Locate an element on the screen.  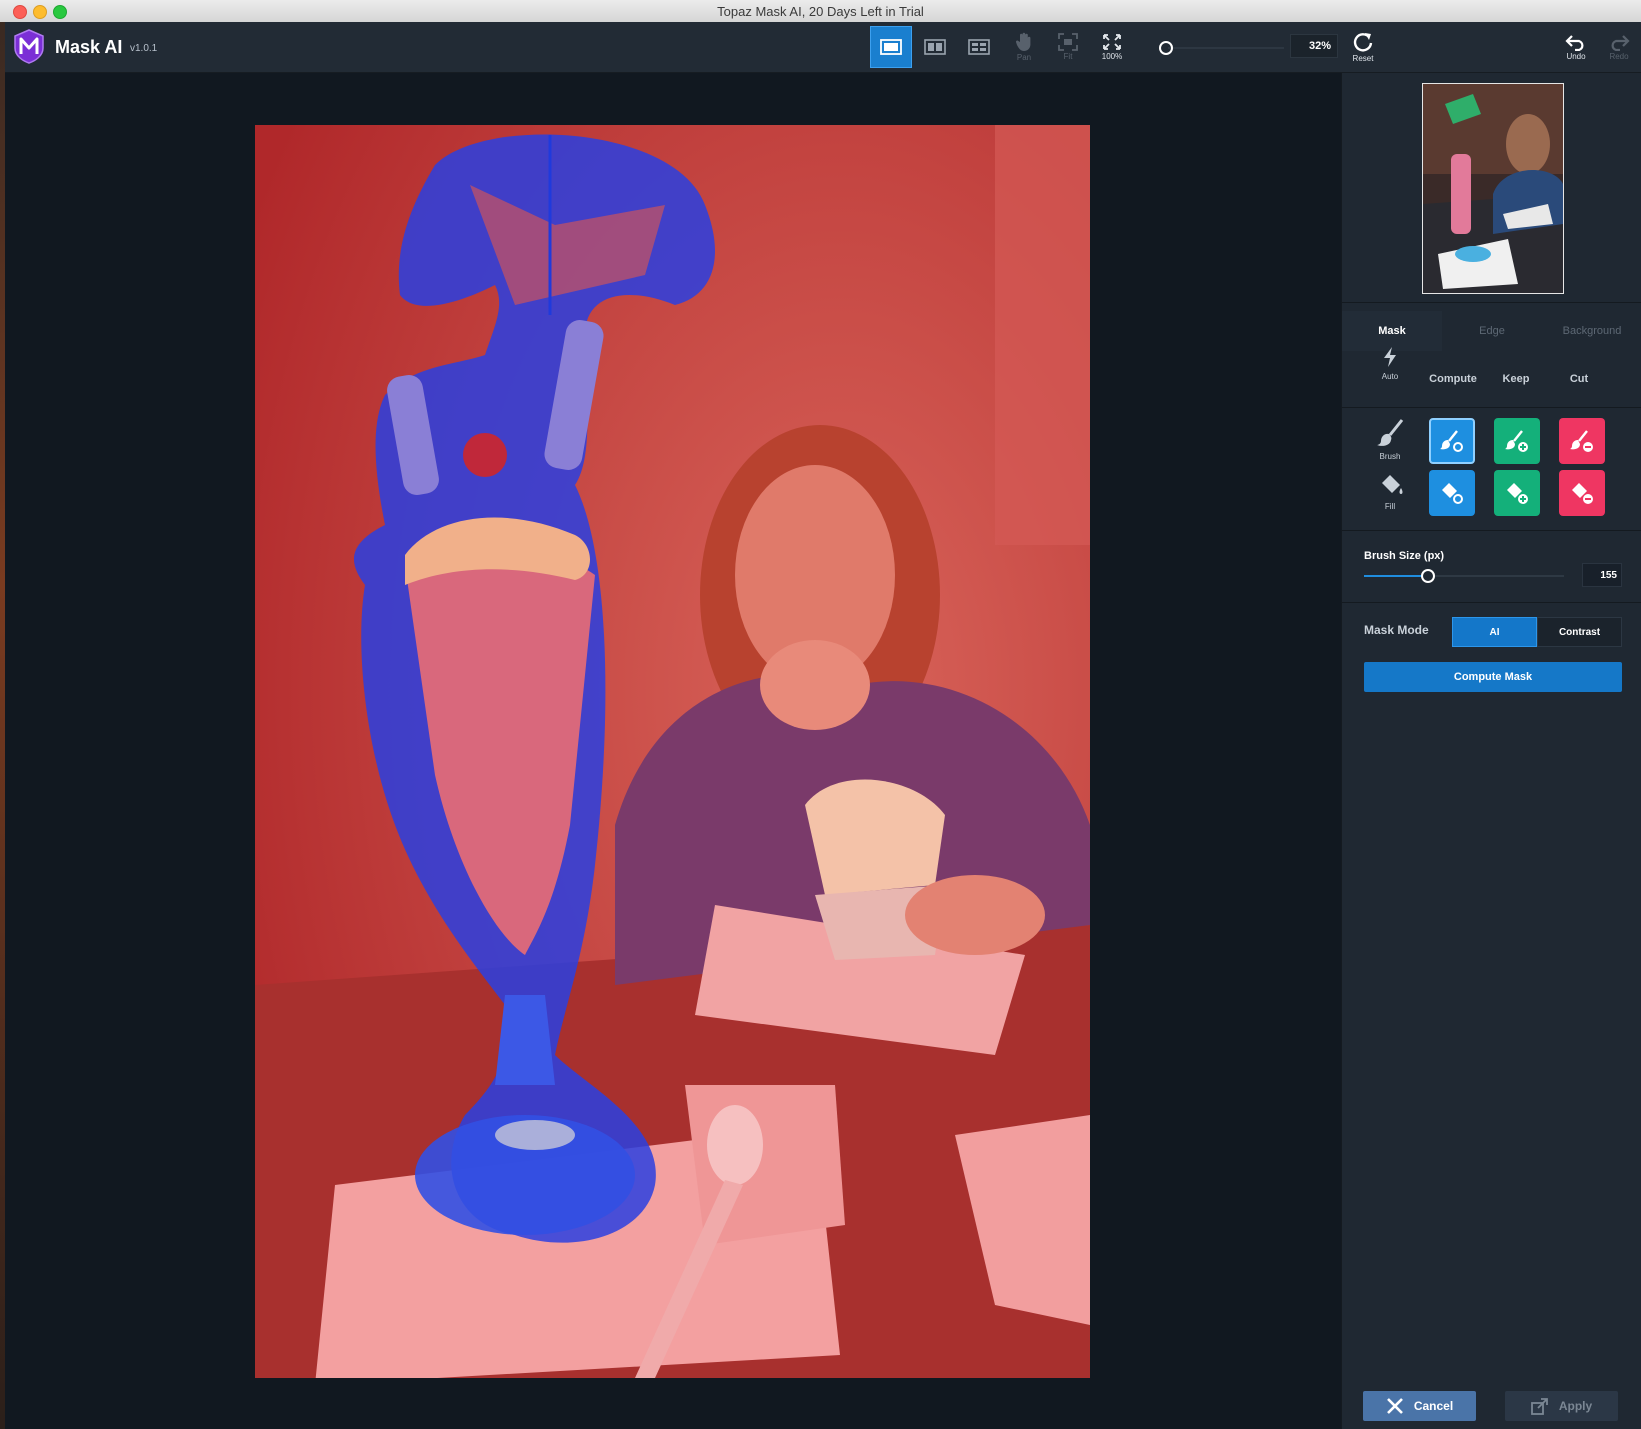
fit-label: Fit is located at coordinates (1068, 56).